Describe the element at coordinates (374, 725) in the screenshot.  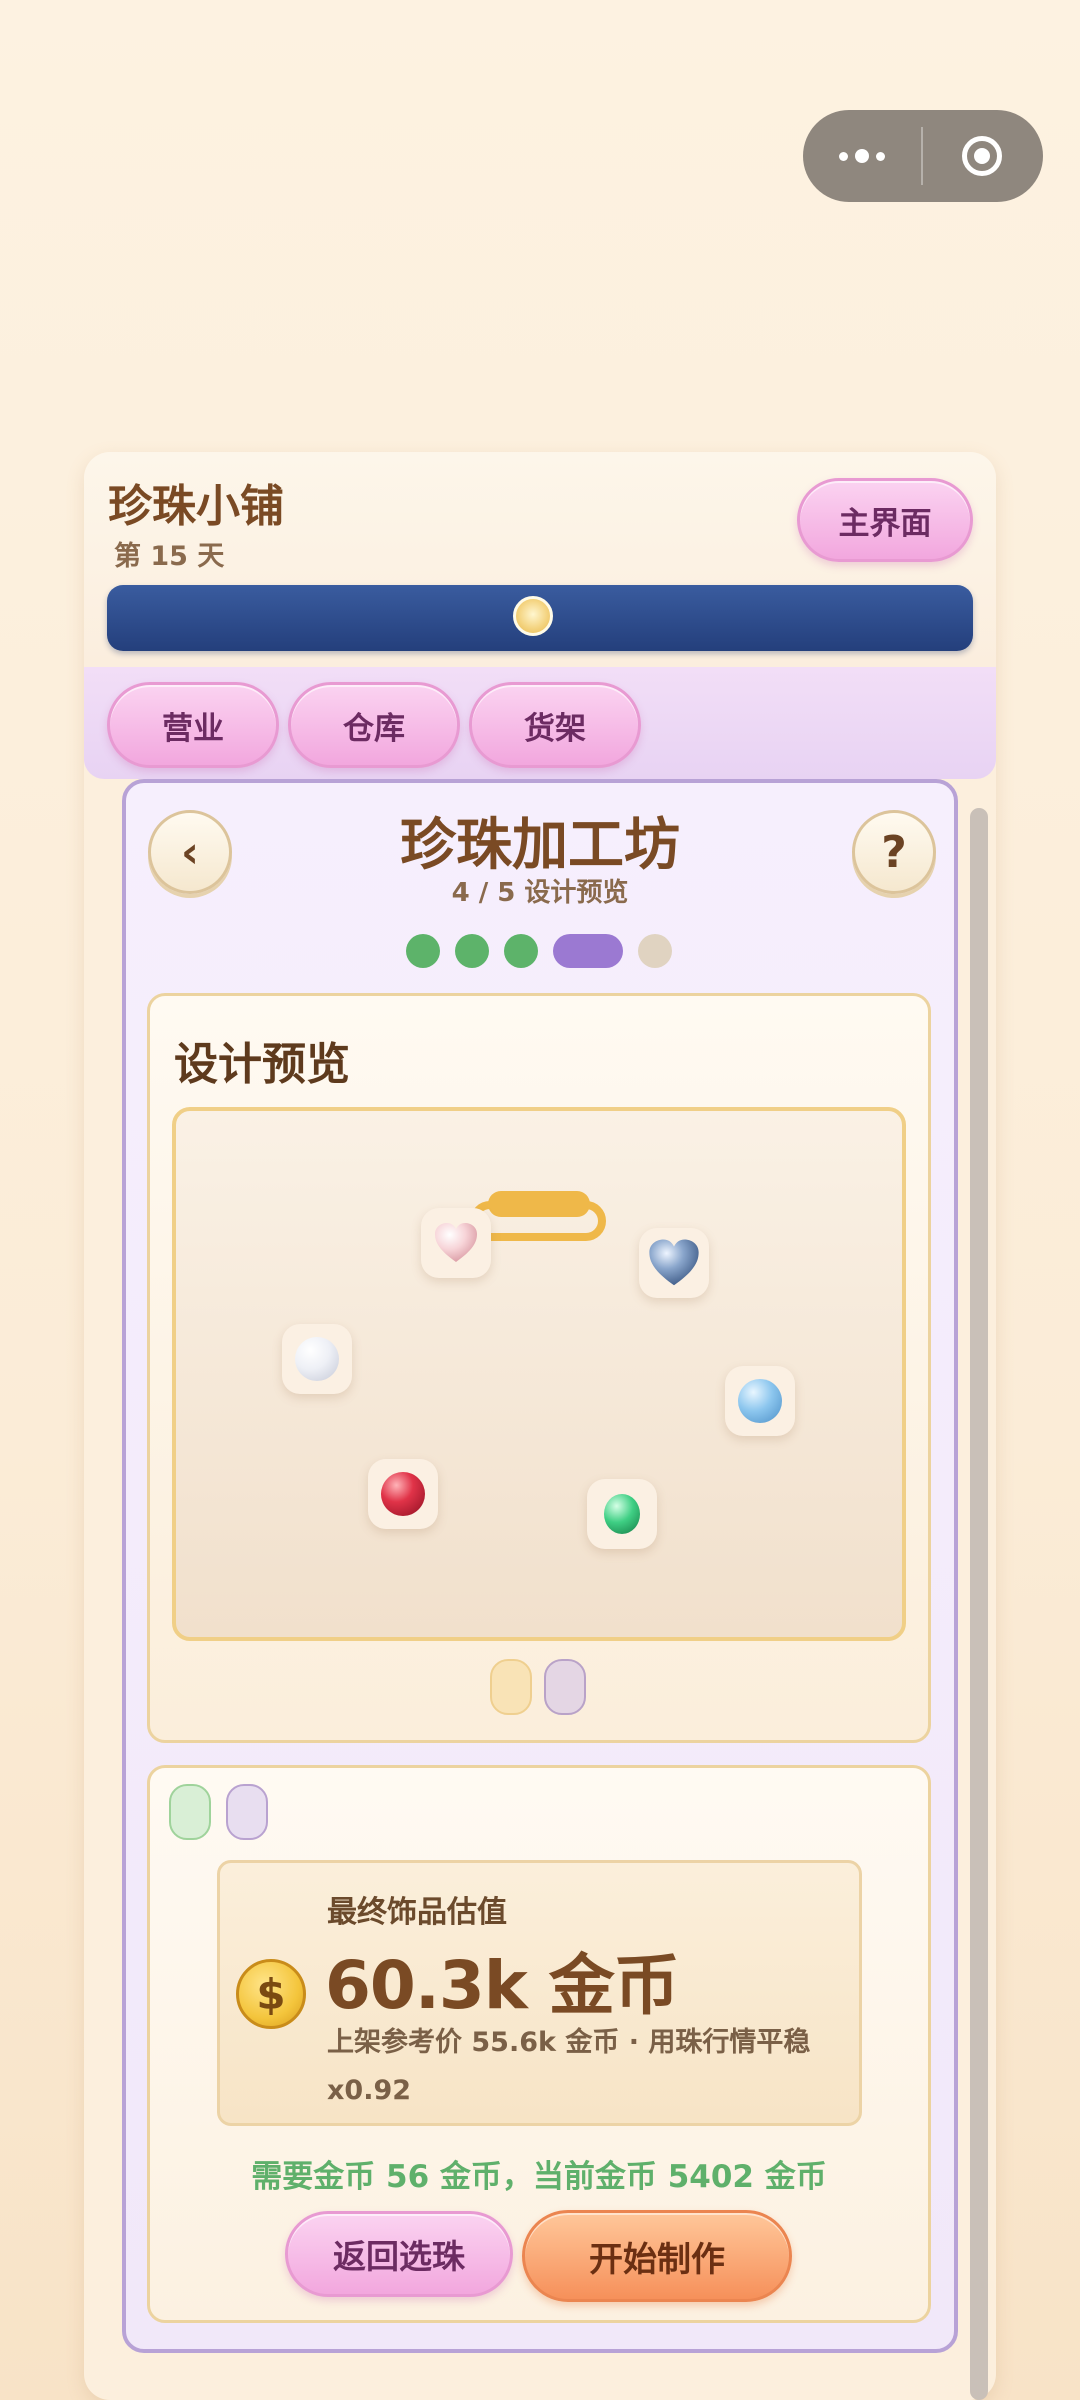
I see `tab-warehouse: 仓库` at that location.